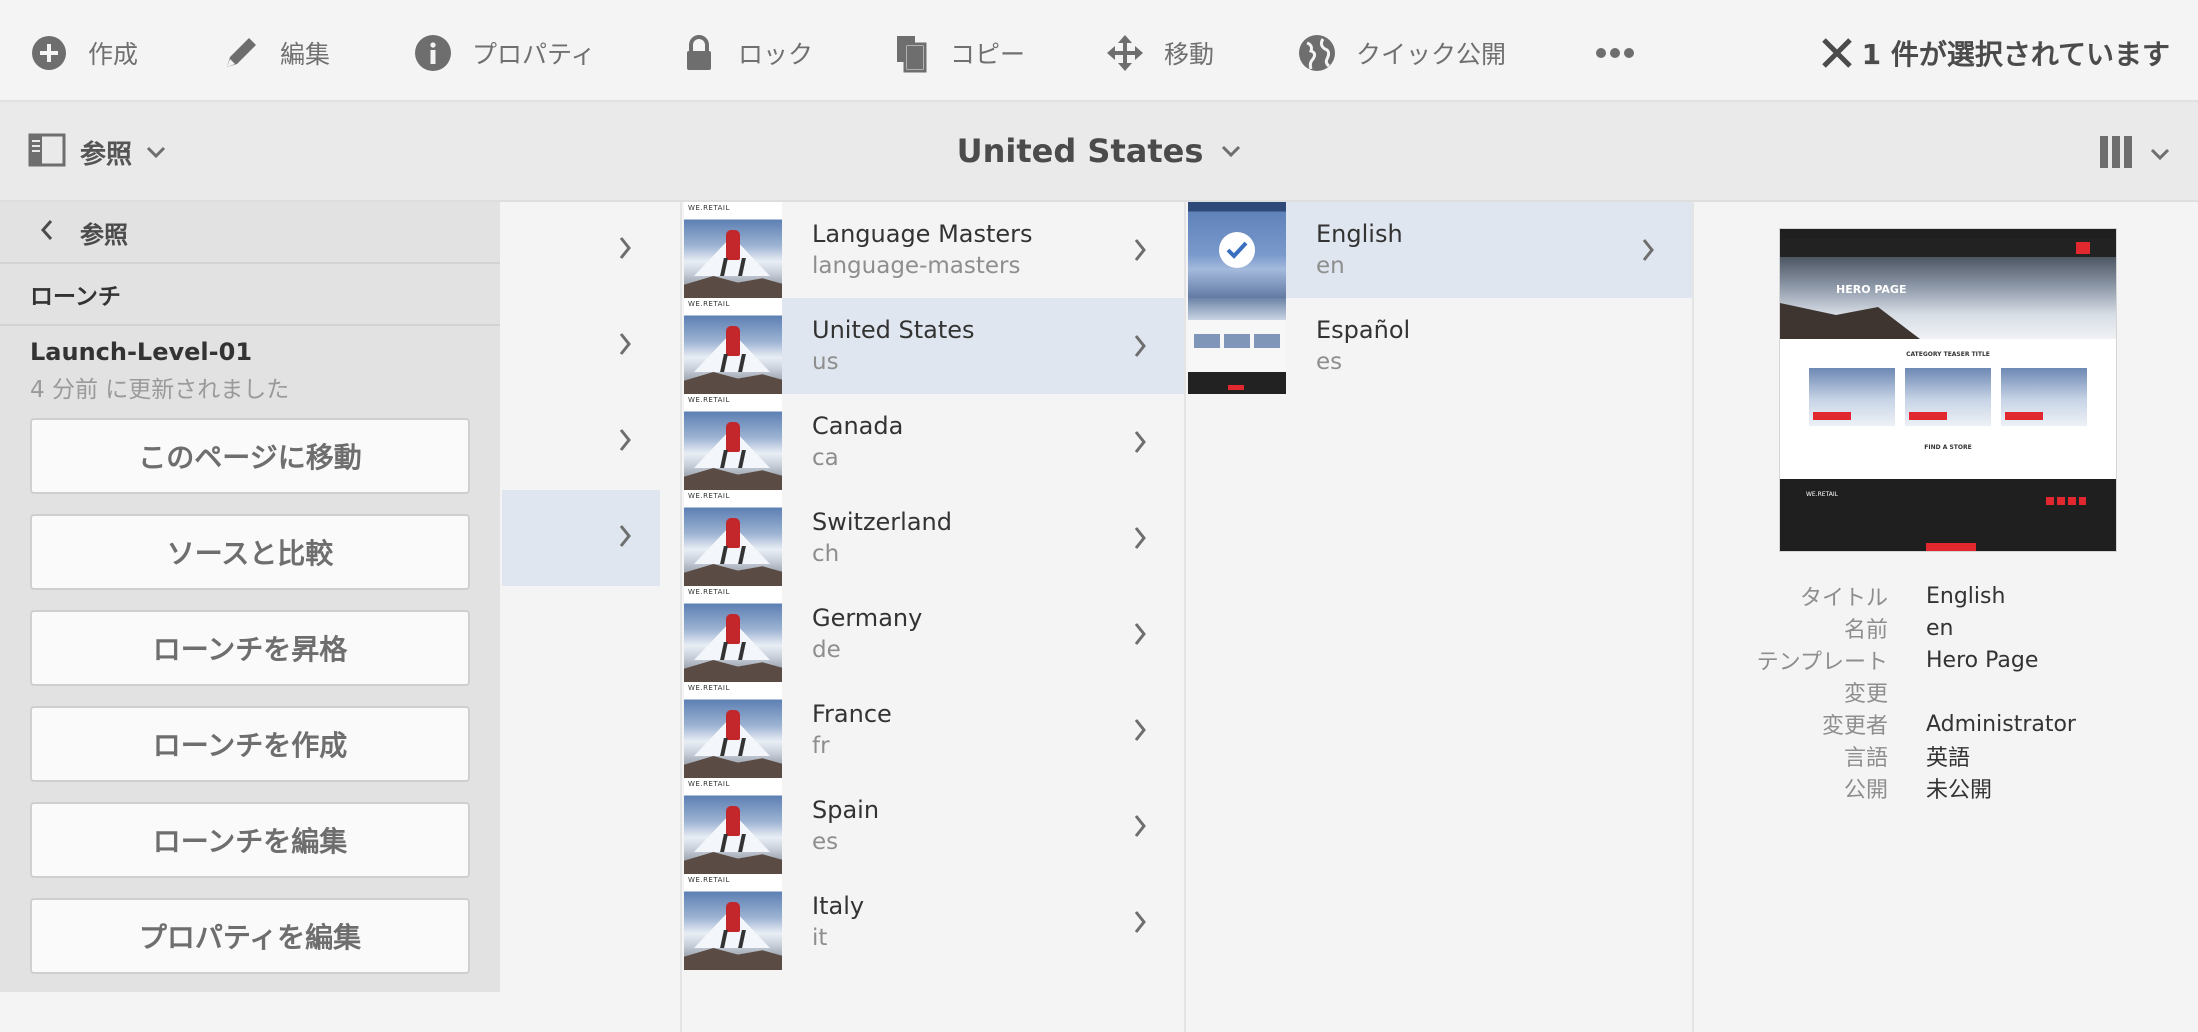 The height and width of the screenshot is (1032, 2198). I want to click on list-item-canada: WE.RETAIL Canada ca, so click(934, 442).